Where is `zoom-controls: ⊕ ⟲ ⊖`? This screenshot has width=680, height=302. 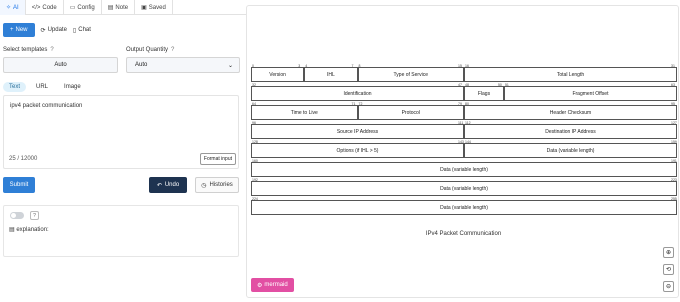
zoom-controls: ⊕ ⟲ ⊖ is located at coordinates (668, 269).